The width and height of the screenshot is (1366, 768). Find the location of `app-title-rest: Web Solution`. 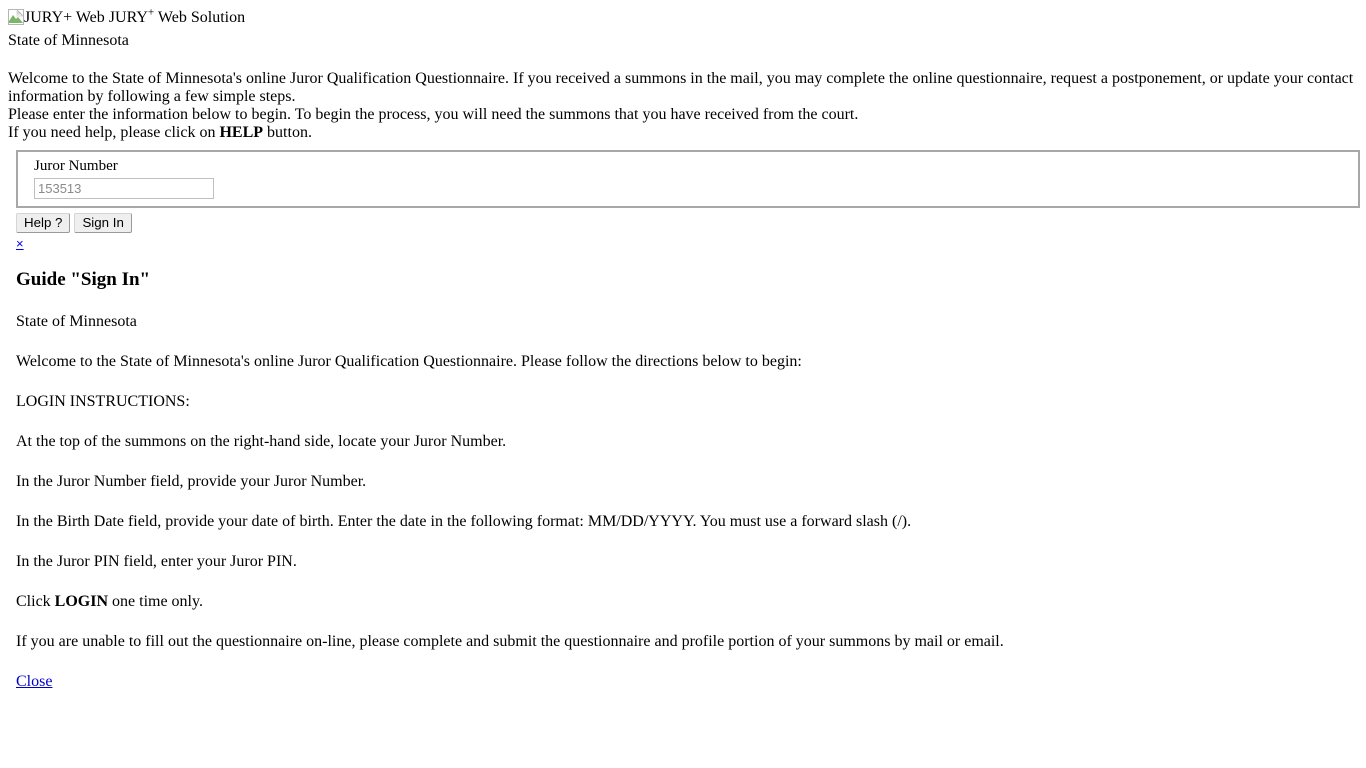

app-title-rest: Web Solution is located at coordinates (200, 17).